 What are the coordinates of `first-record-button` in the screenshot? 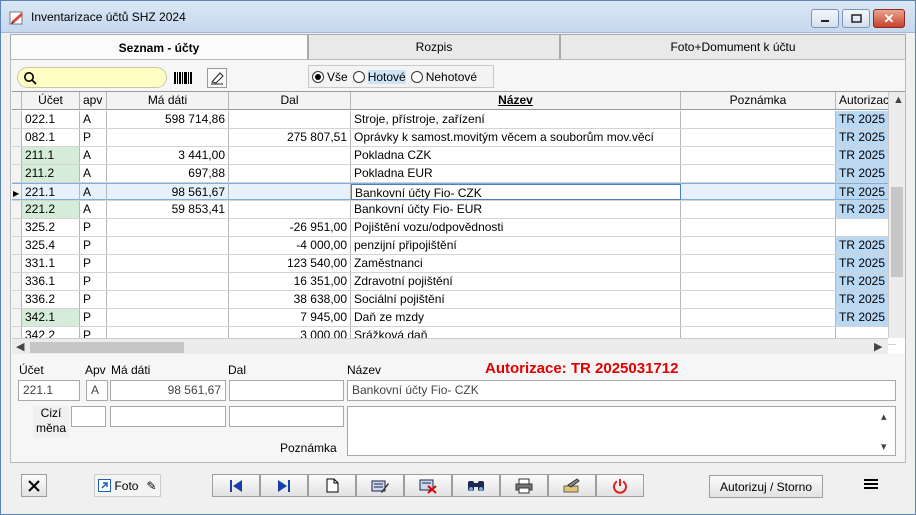 It's located at (236, 485).